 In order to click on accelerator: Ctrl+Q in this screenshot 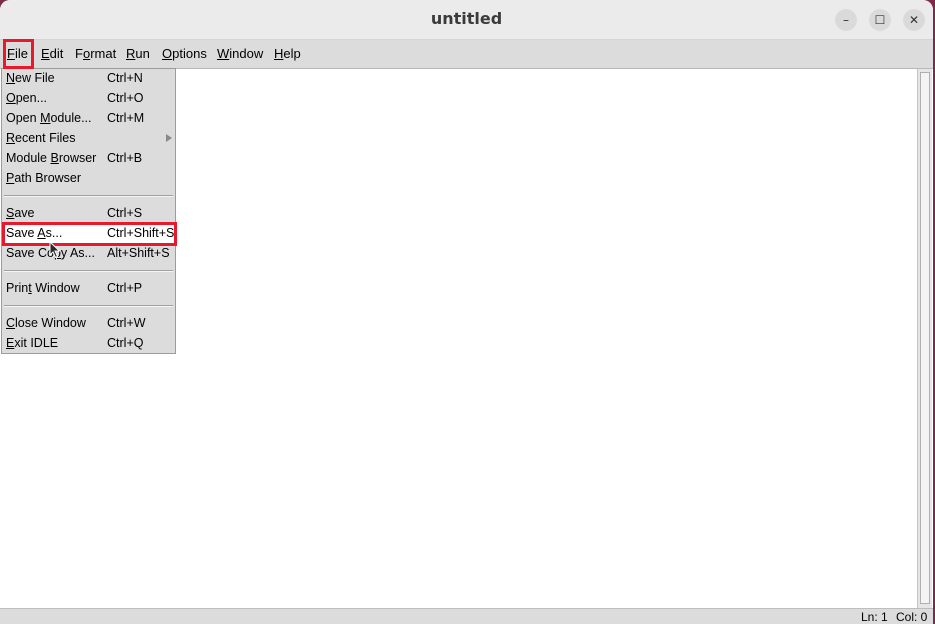, I will do `click(125, 343)`.